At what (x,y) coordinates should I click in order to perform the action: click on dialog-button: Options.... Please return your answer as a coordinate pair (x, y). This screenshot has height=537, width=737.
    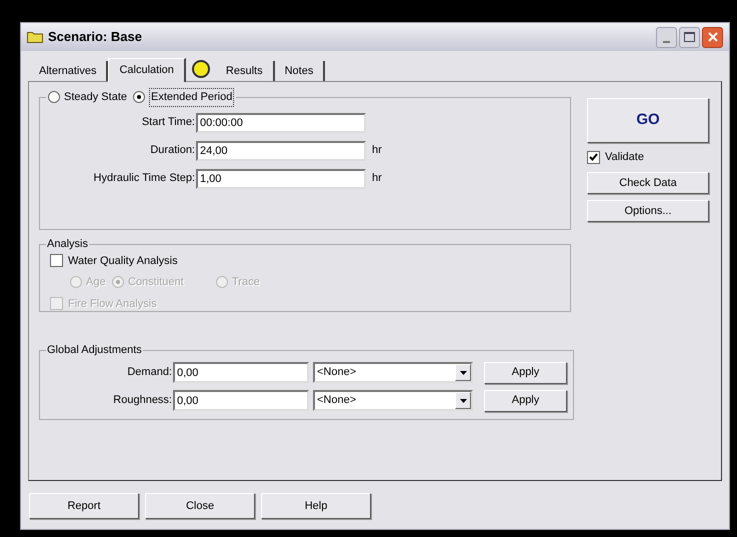
    Looking at the image, I should click on (648, 211).